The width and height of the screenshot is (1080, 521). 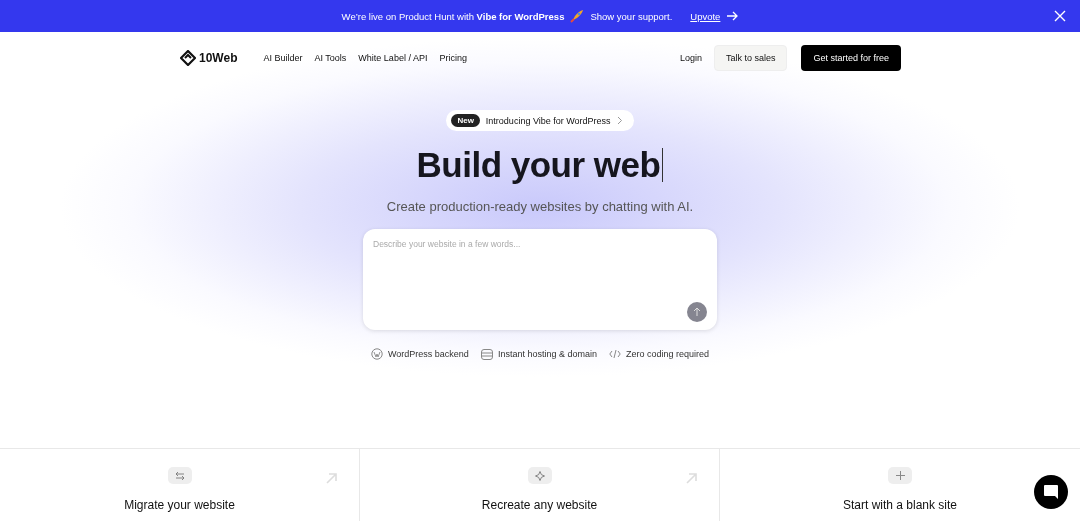 What do you see at coordinates (577, 16) in the screenshot?
I see `rocket-icon` at bounding box center [577, 16].